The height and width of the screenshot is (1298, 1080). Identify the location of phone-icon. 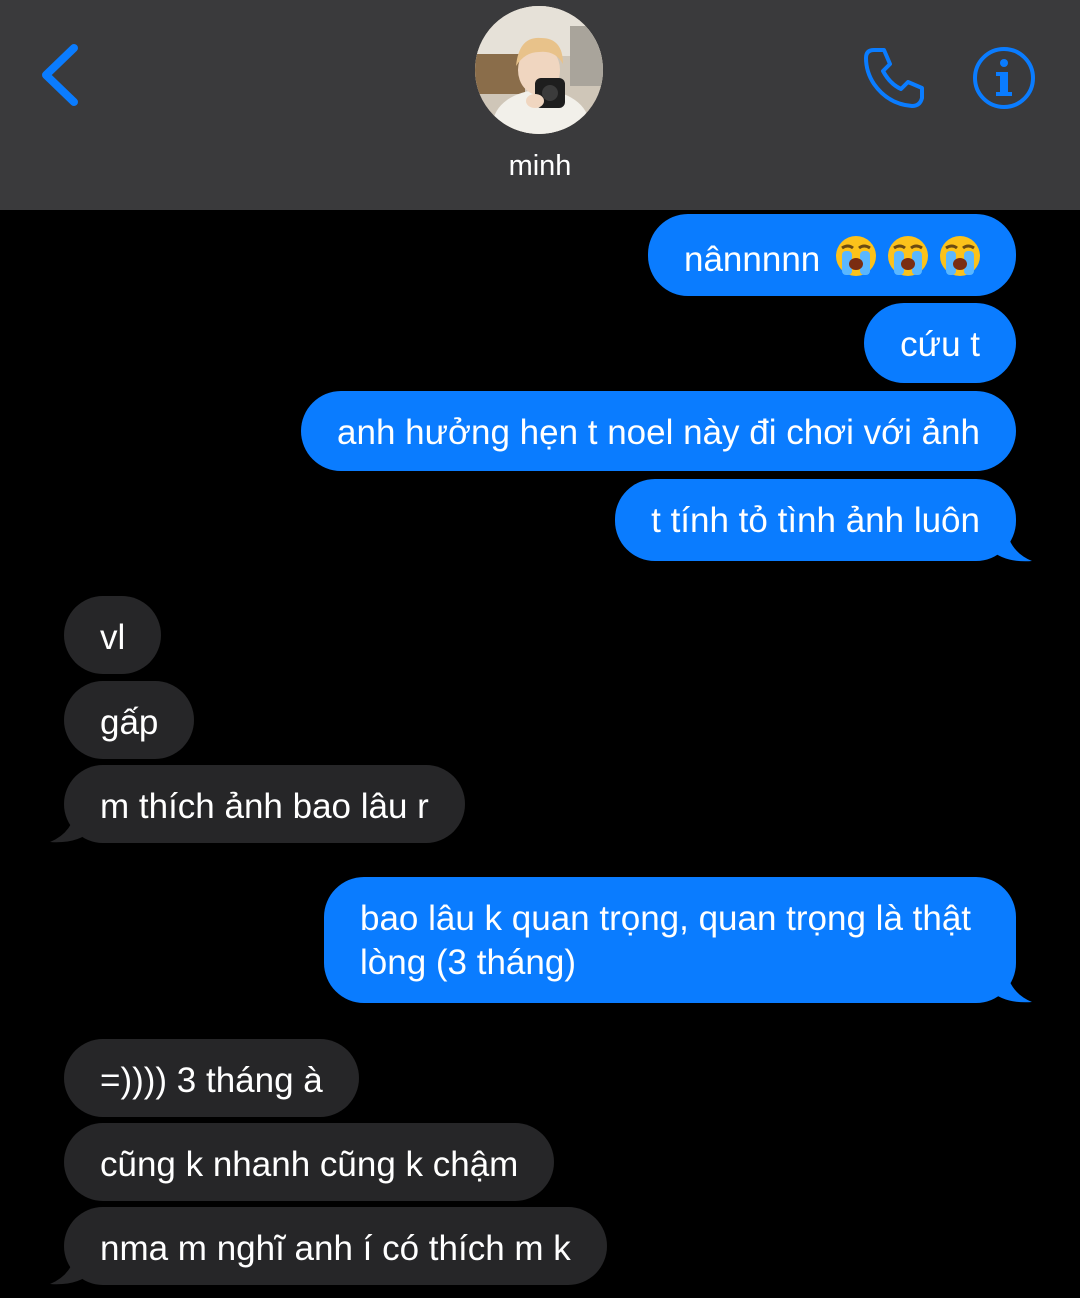
(894, 78).